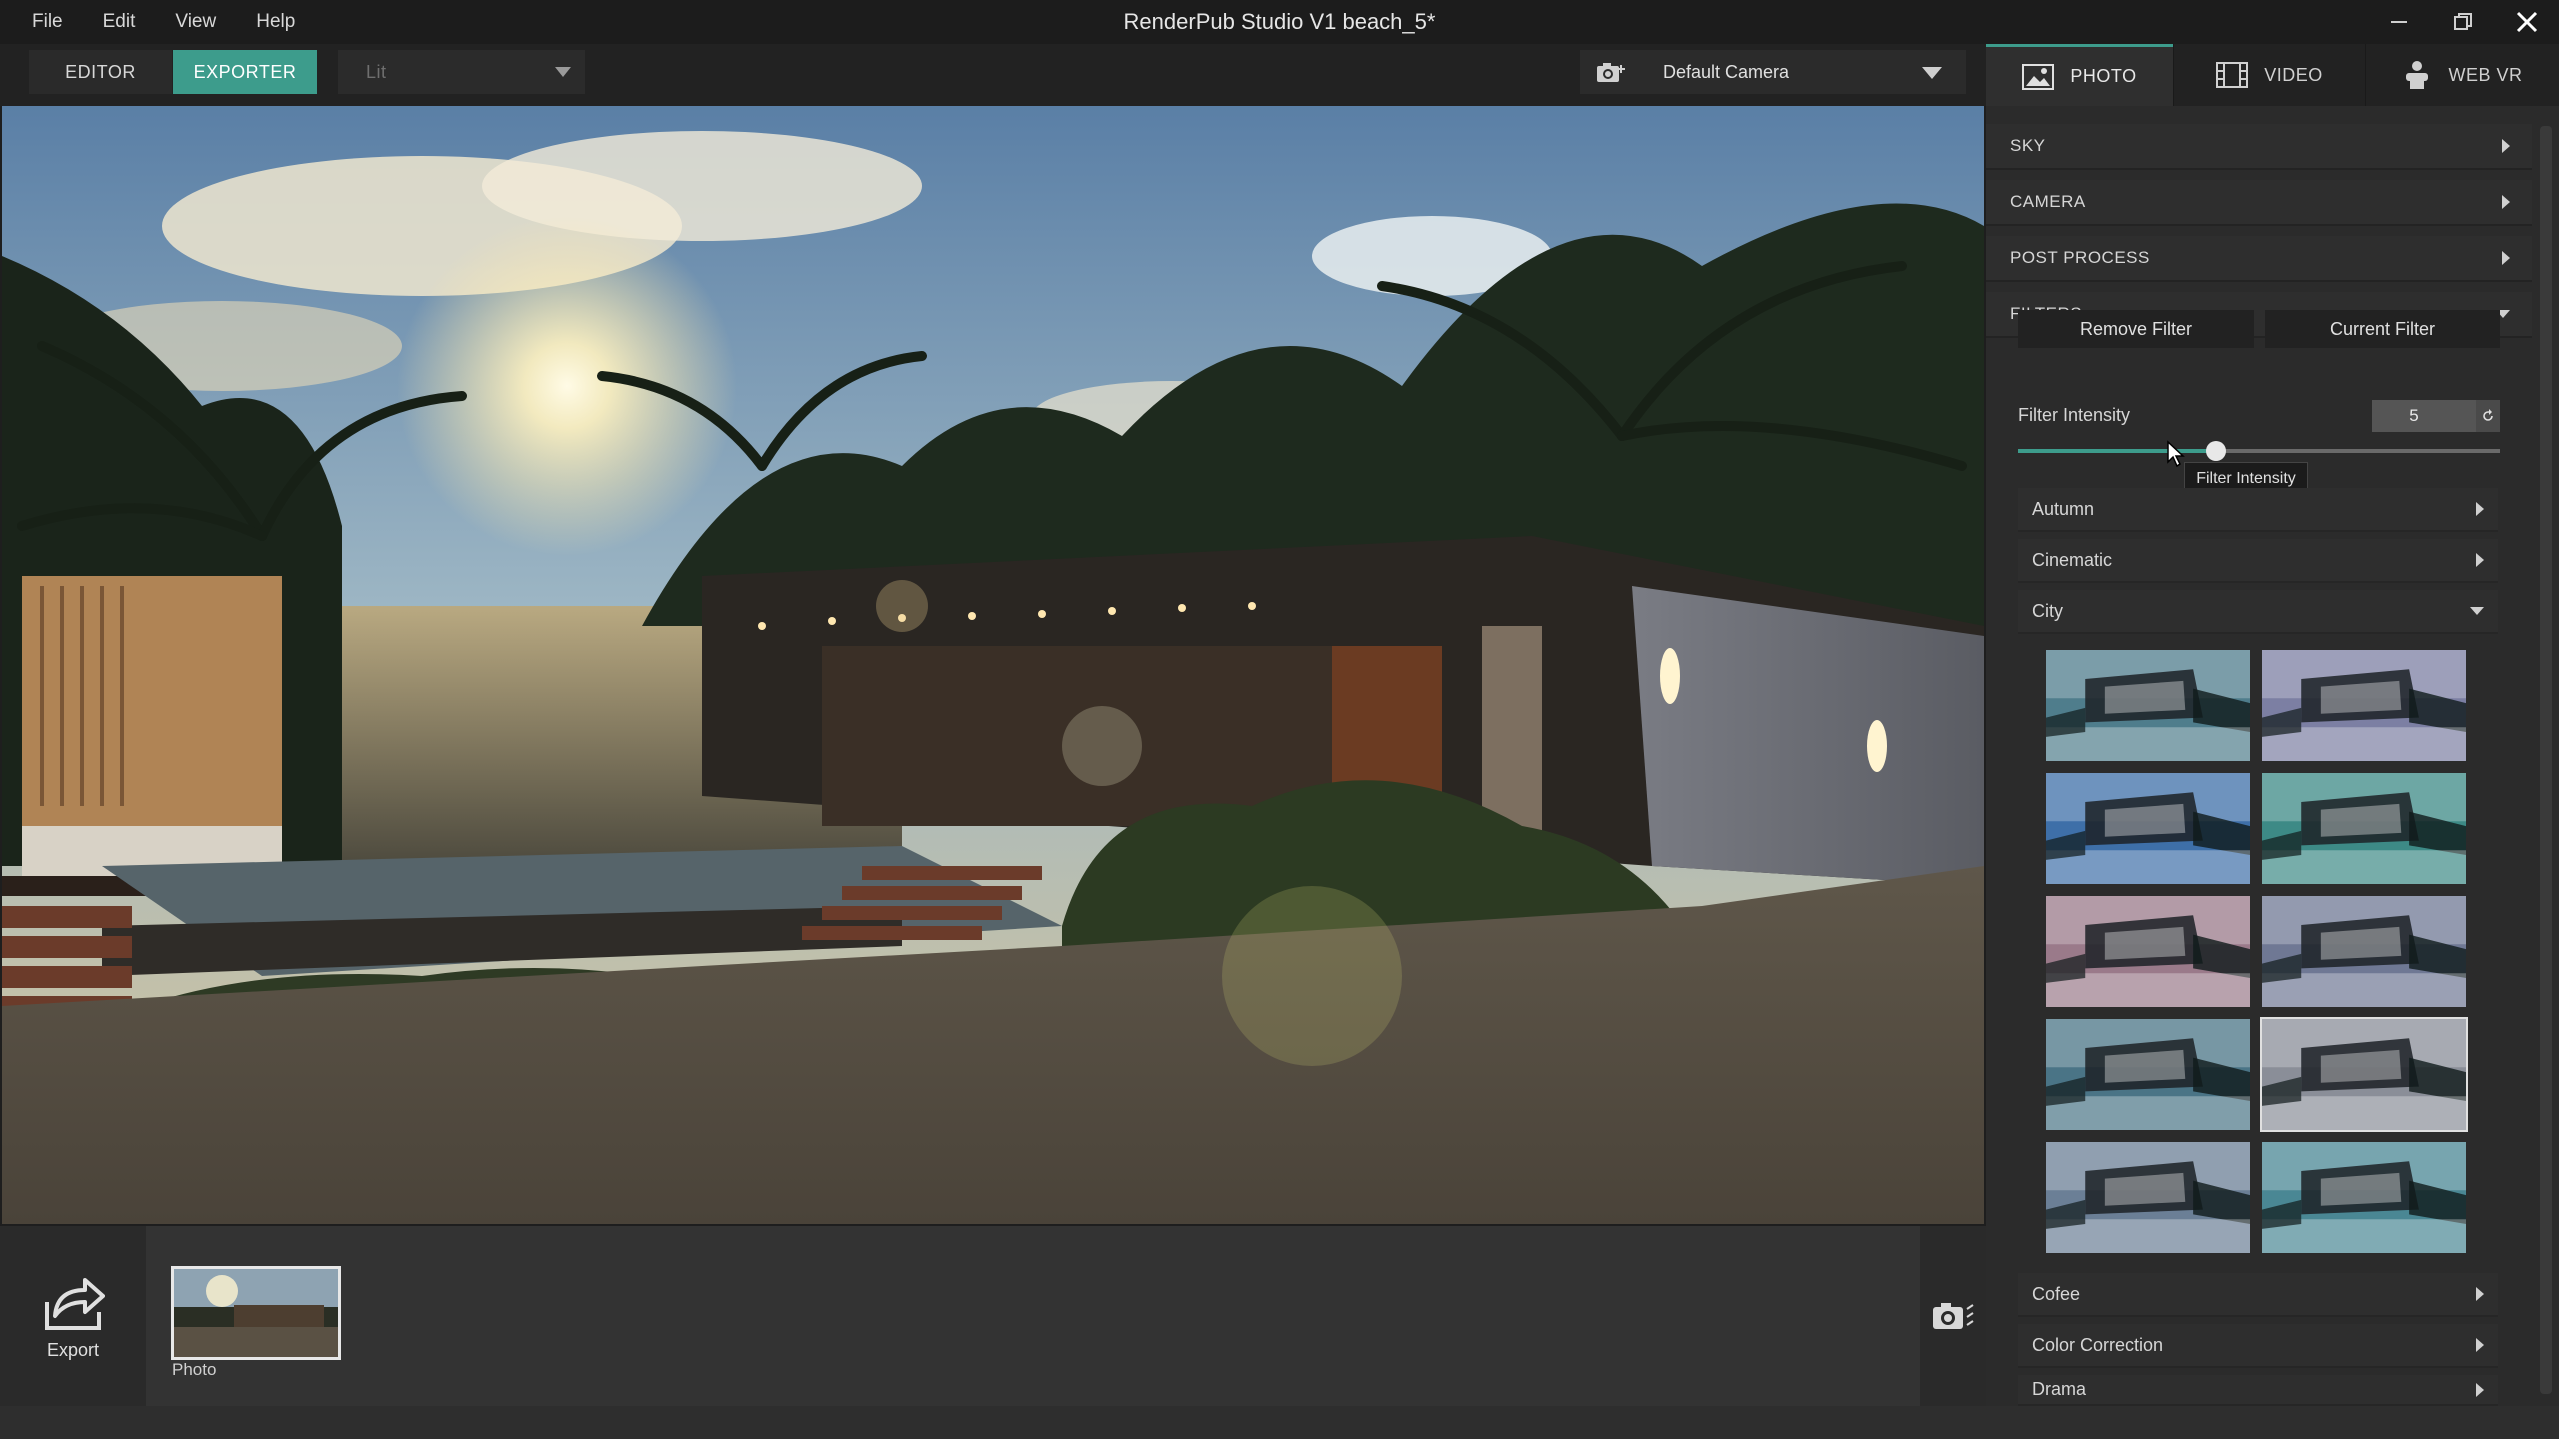  I want to click on section-post-process: POST PROCESS, so click(2259, 259).